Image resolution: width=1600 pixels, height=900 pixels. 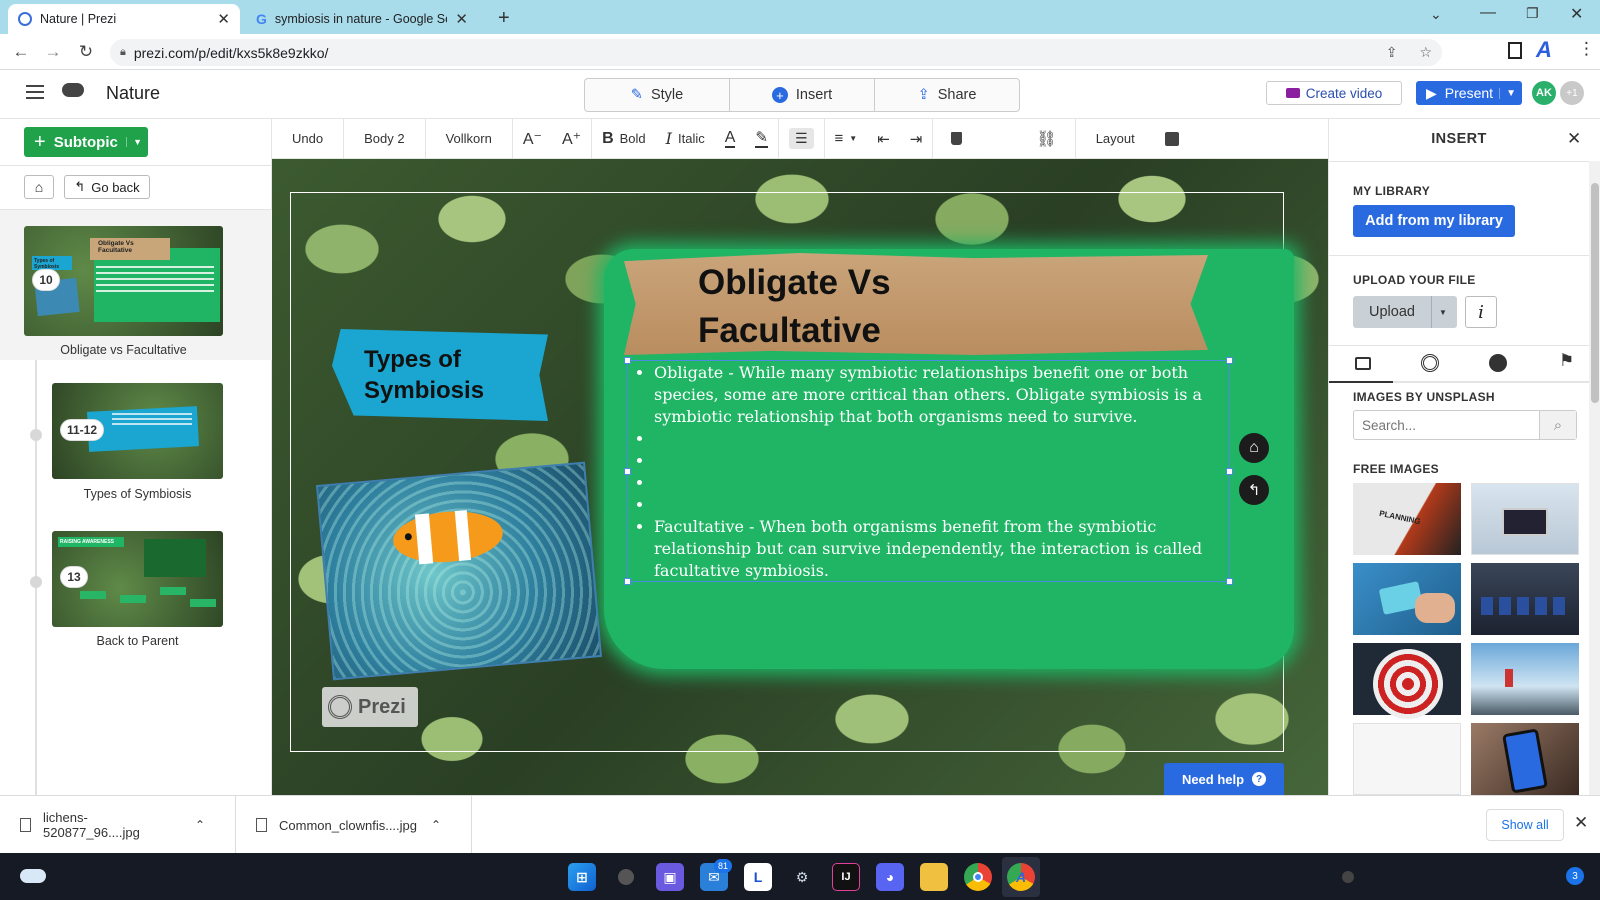 What do you see at coordinates (670, 877) in the screenshot?
I see `teams-icon: ▣` at bounding box center [670, 877].